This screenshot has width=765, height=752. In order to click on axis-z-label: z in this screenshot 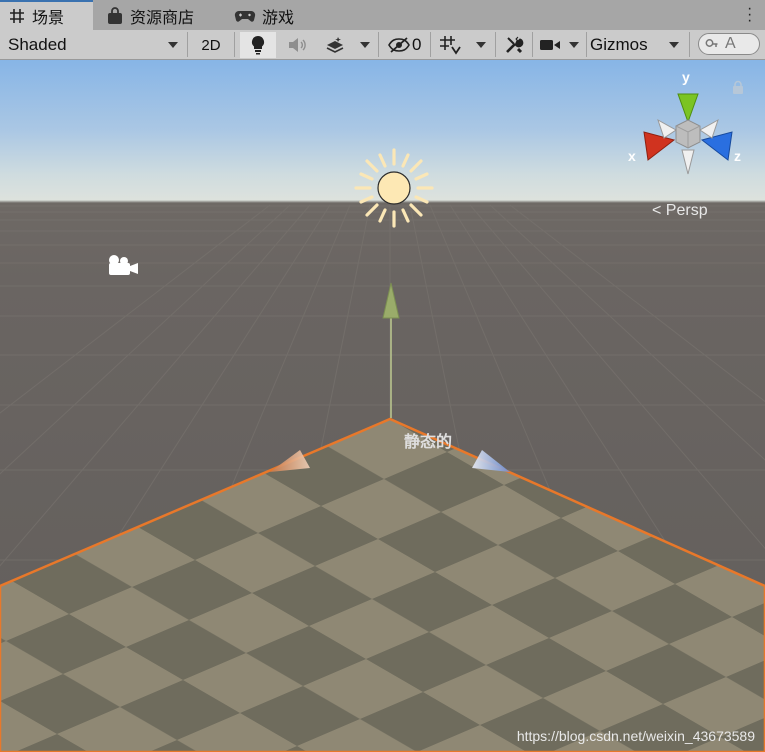, I will do `click(737, 156)`.